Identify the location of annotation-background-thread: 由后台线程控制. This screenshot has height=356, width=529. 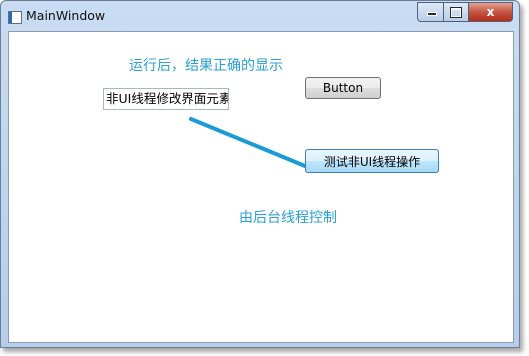
(288, 218).